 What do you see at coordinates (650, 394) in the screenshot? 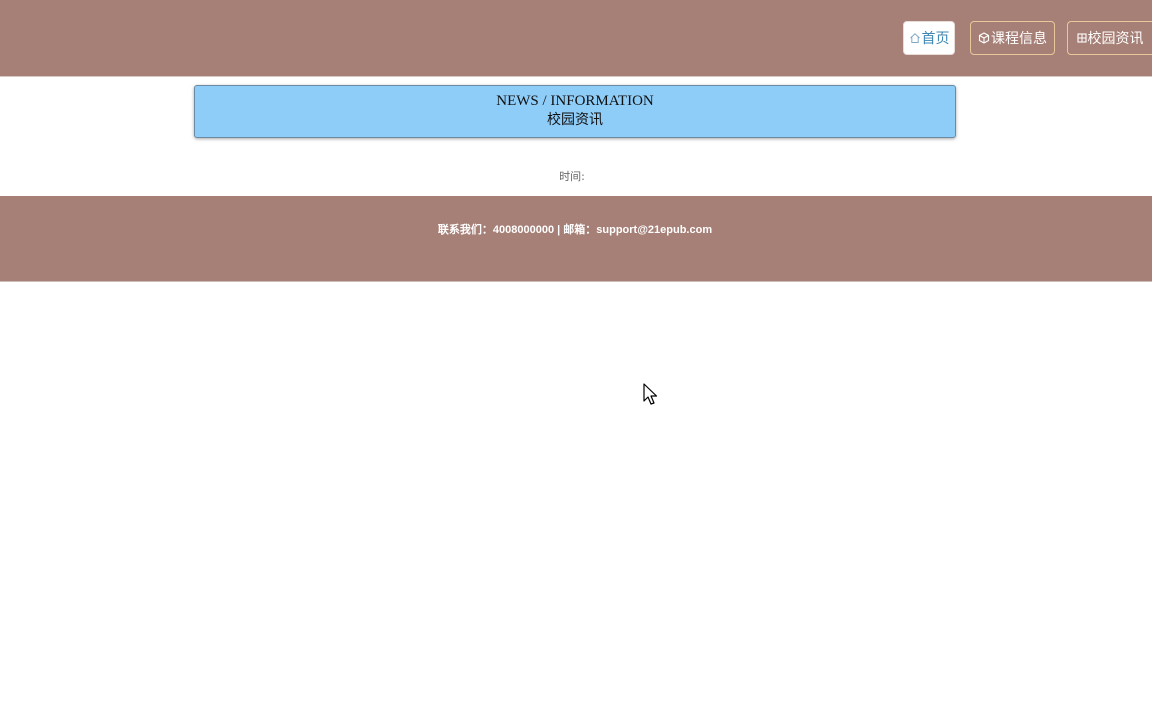
I see `mouse-cursor-icon` at bounding box center [650, 394].